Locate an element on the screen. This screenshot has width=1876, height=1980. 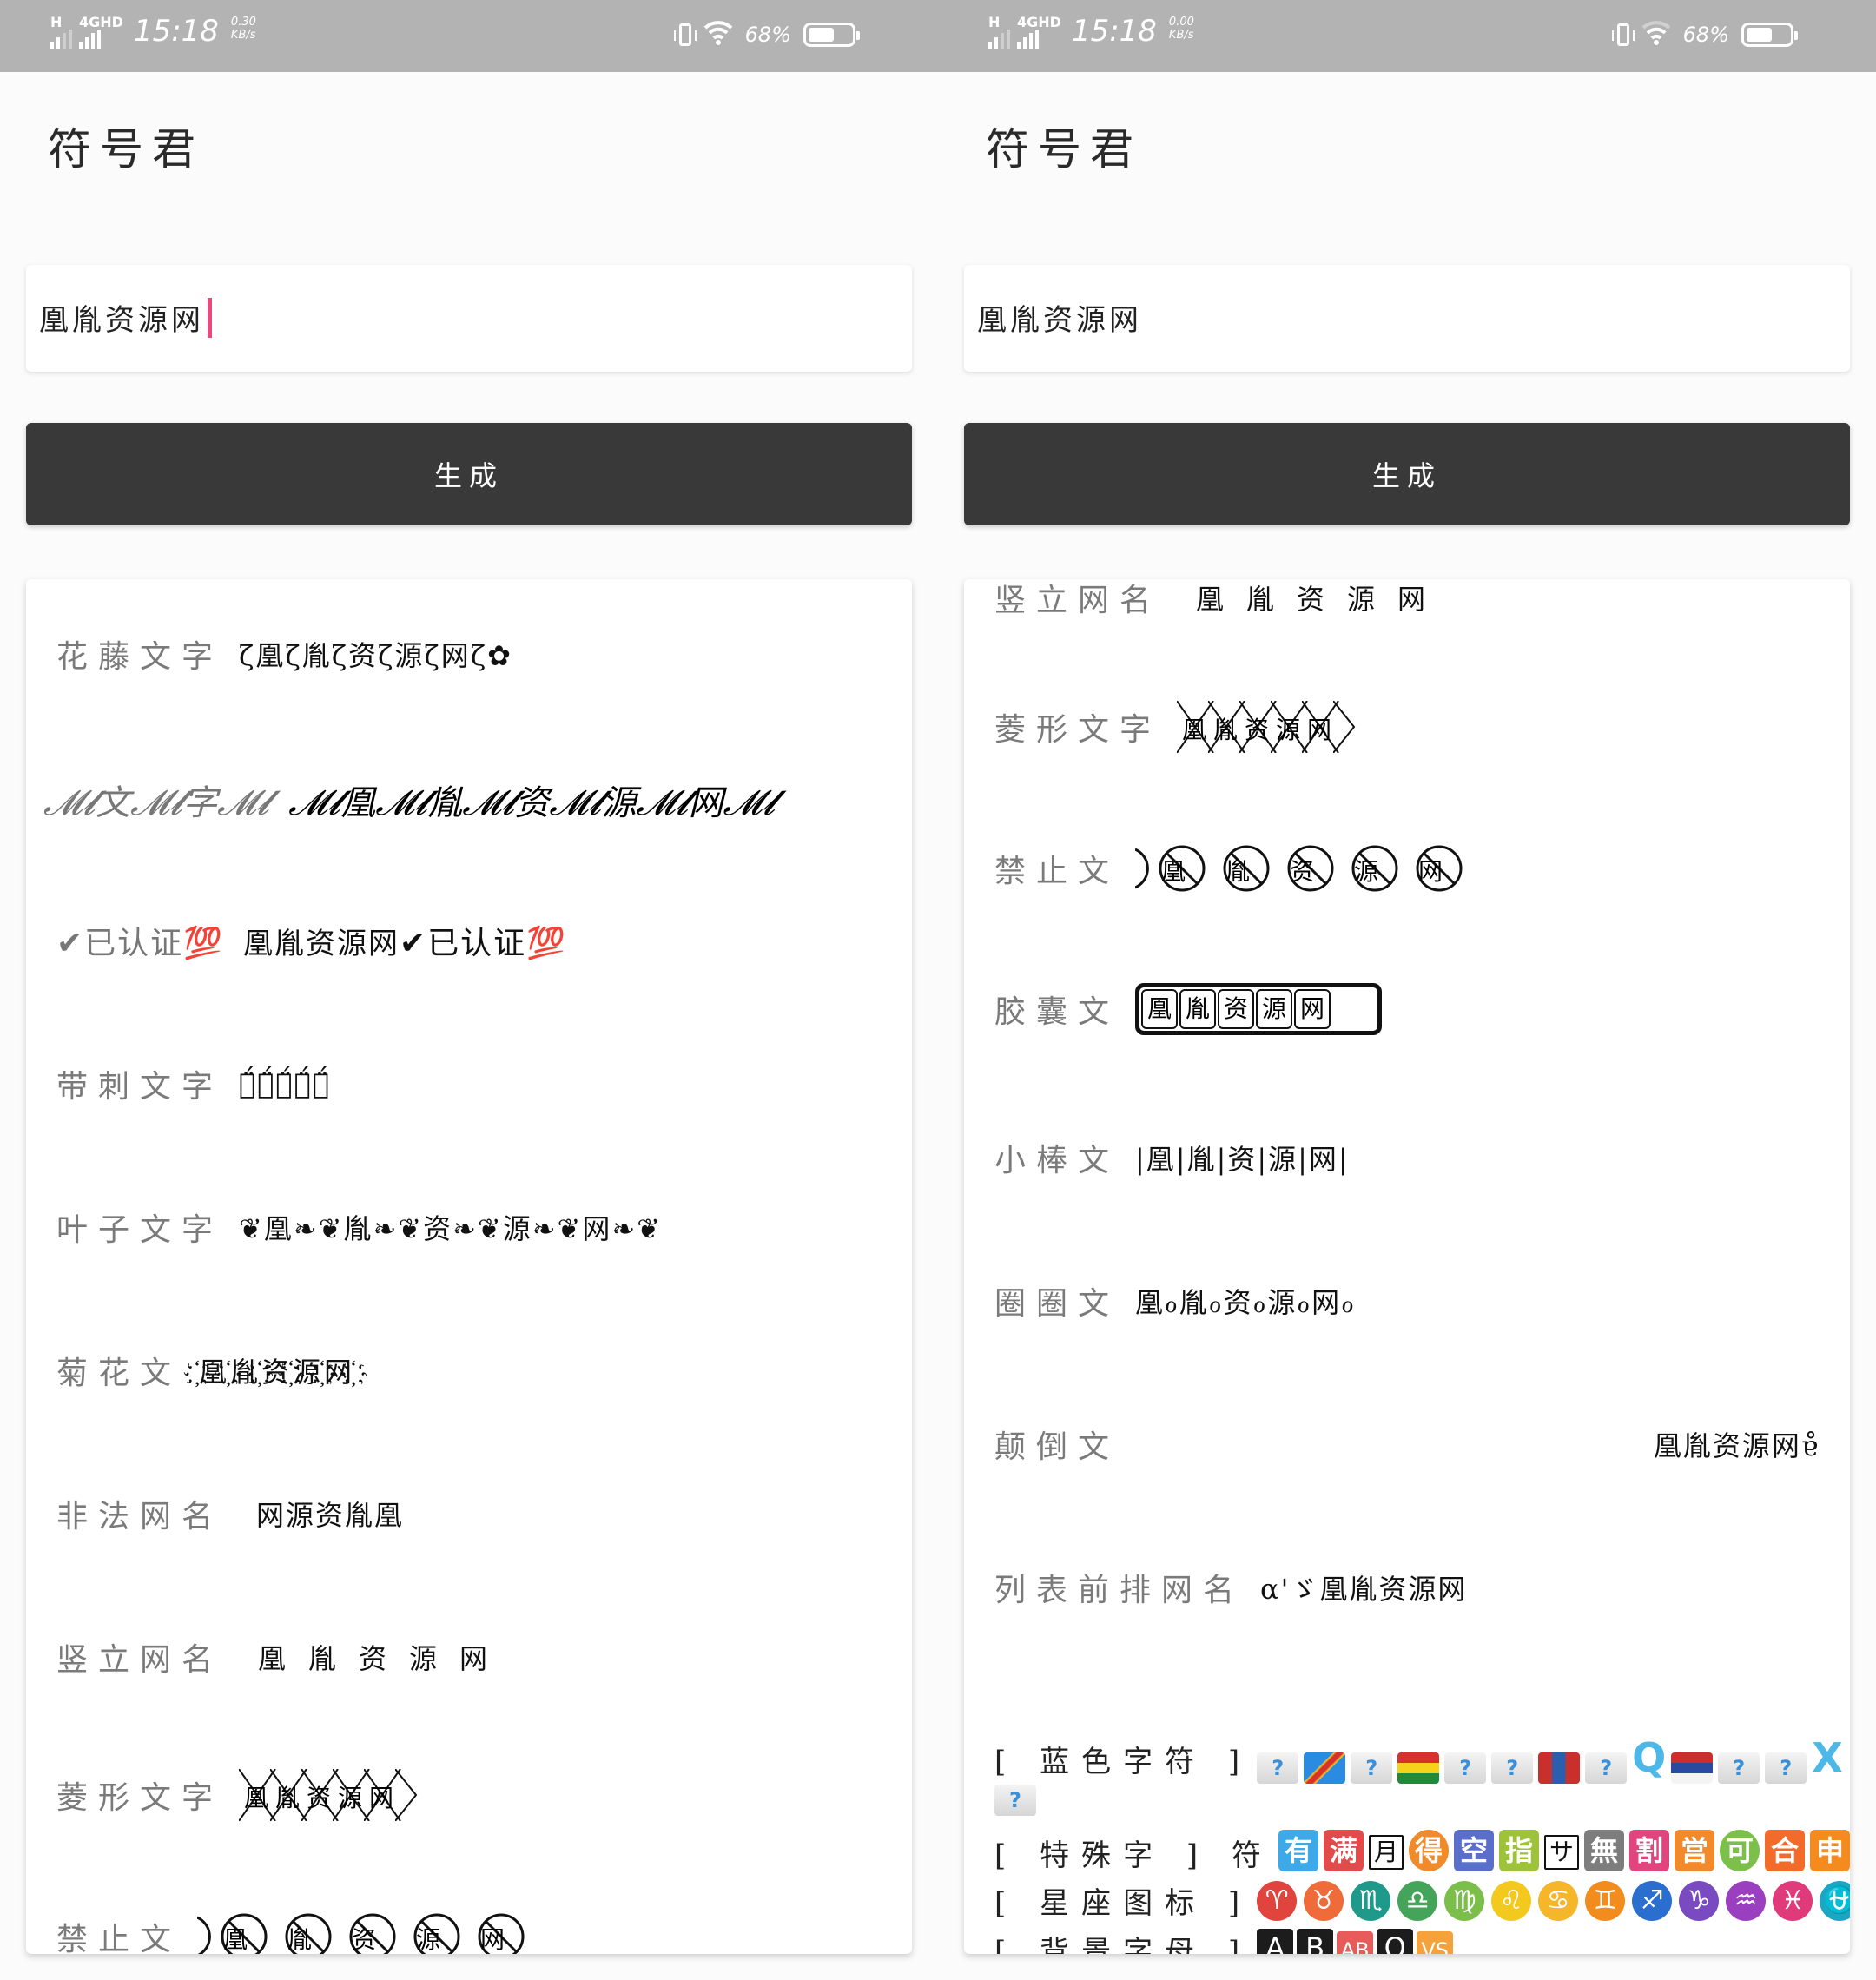
bg-letter-chip: B is located at coordinates (1315, 1942).